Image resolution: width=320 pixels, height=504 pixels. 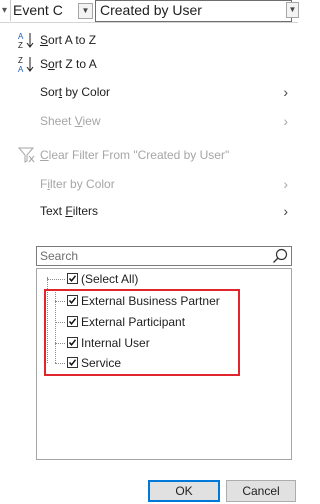 I want to click on sheet-view-label: Sheet View, so click(x=70, y=121).